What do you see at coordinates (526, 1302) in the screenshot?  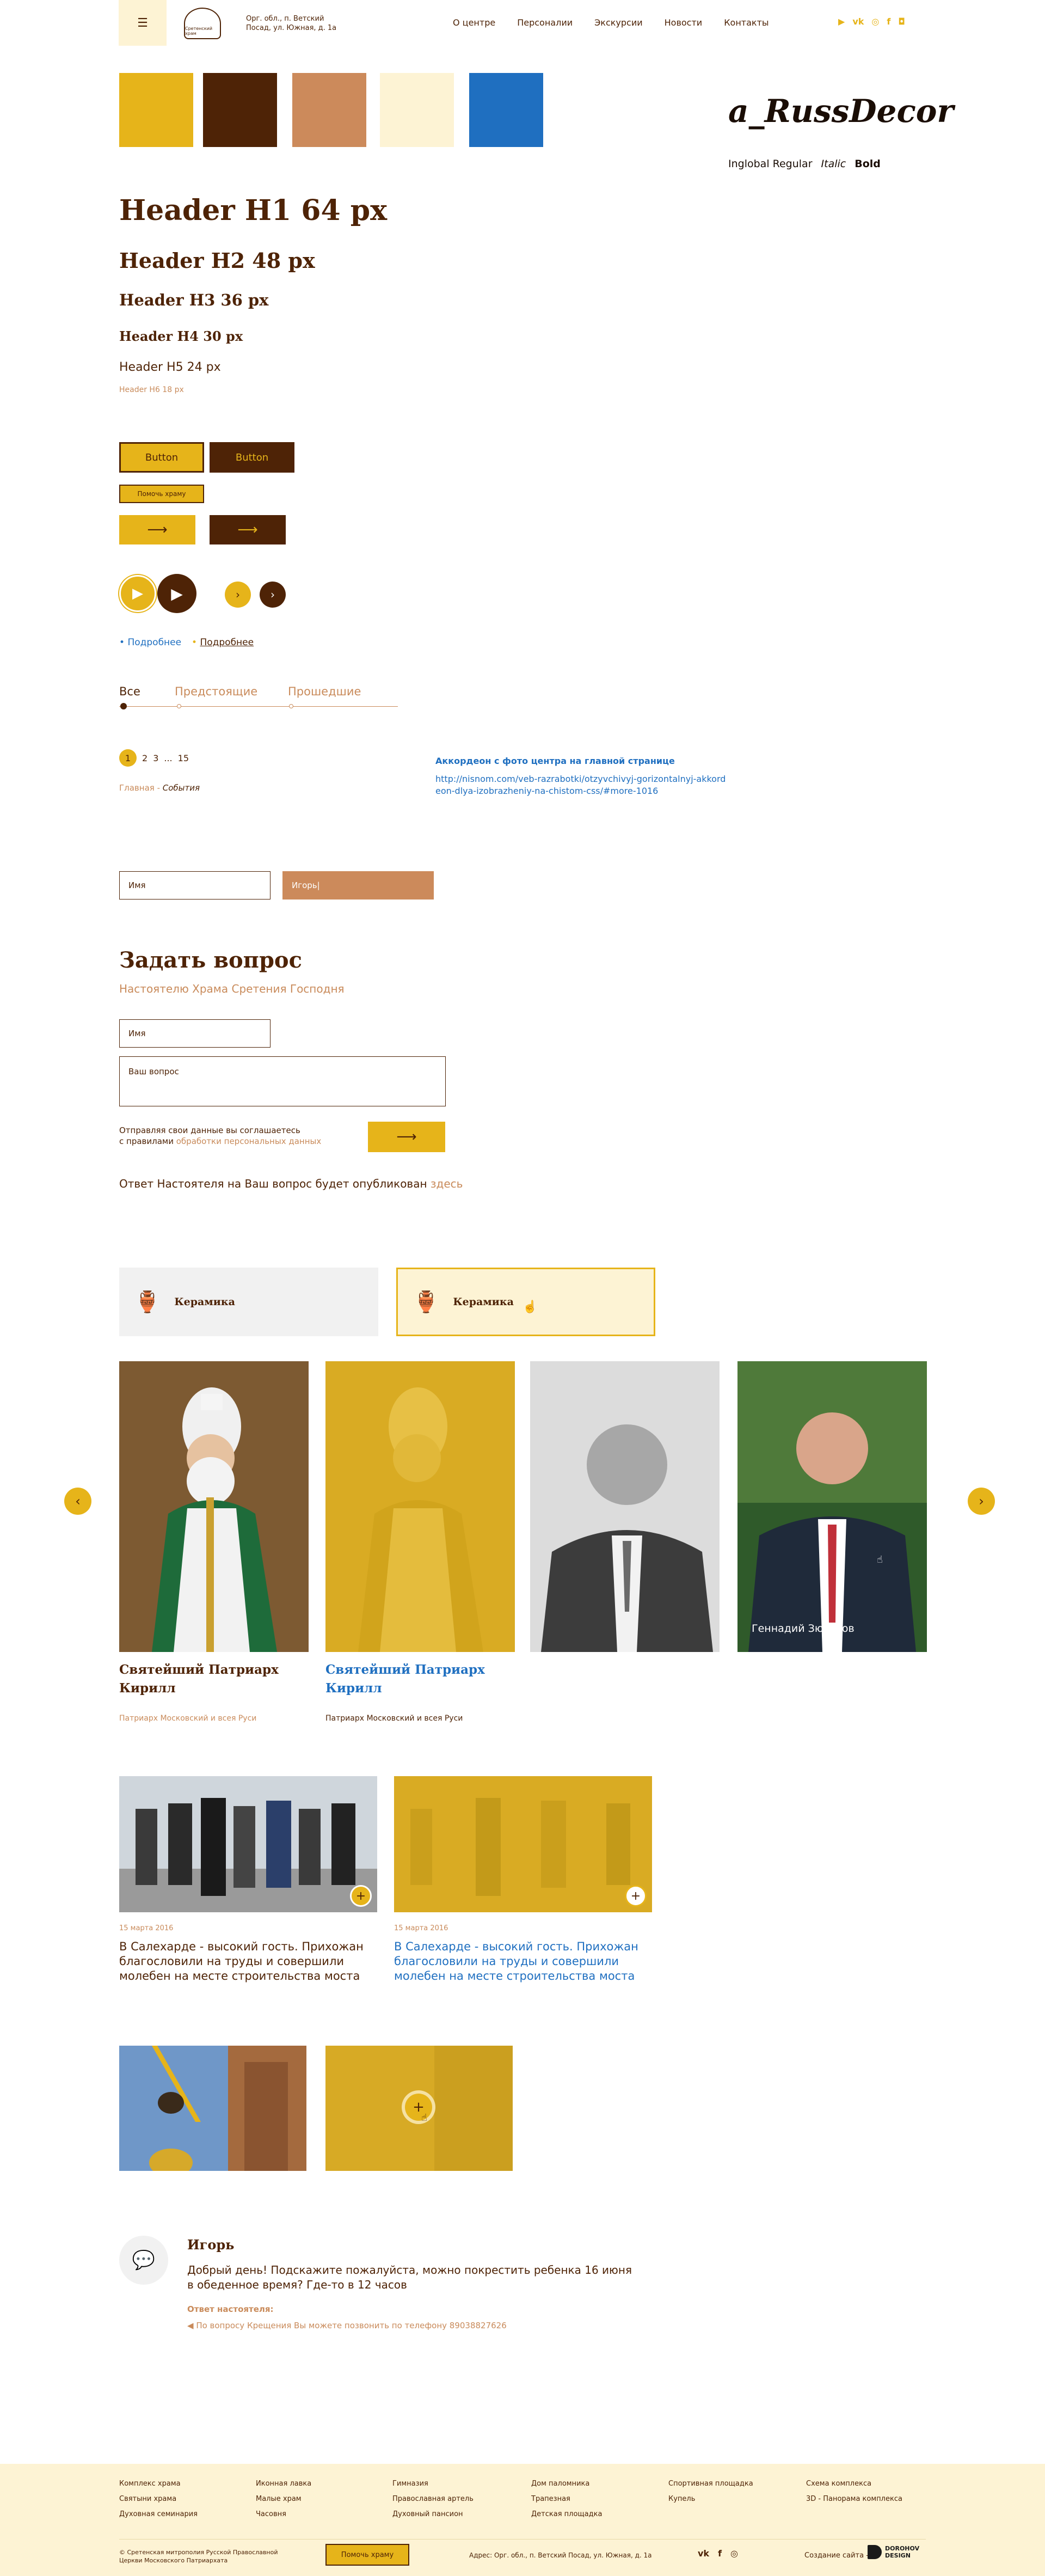 I see `category-tab-active: 🏺 Керамика ☝` at bounding box center [526, 1302].